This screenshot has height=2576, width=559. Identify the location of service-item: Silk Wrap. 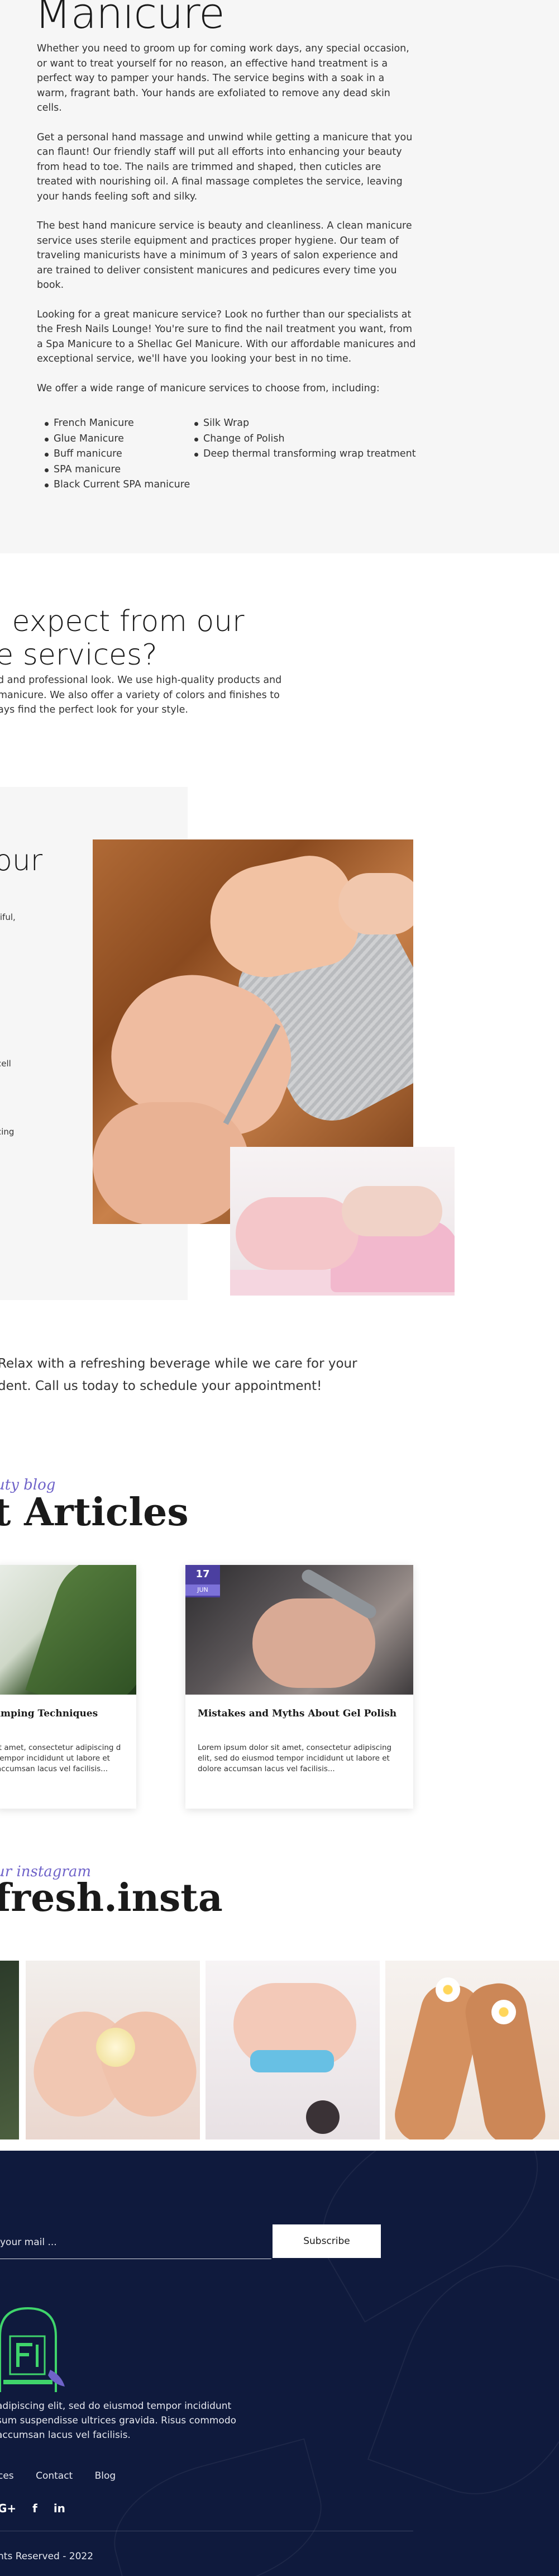
(305, 423).